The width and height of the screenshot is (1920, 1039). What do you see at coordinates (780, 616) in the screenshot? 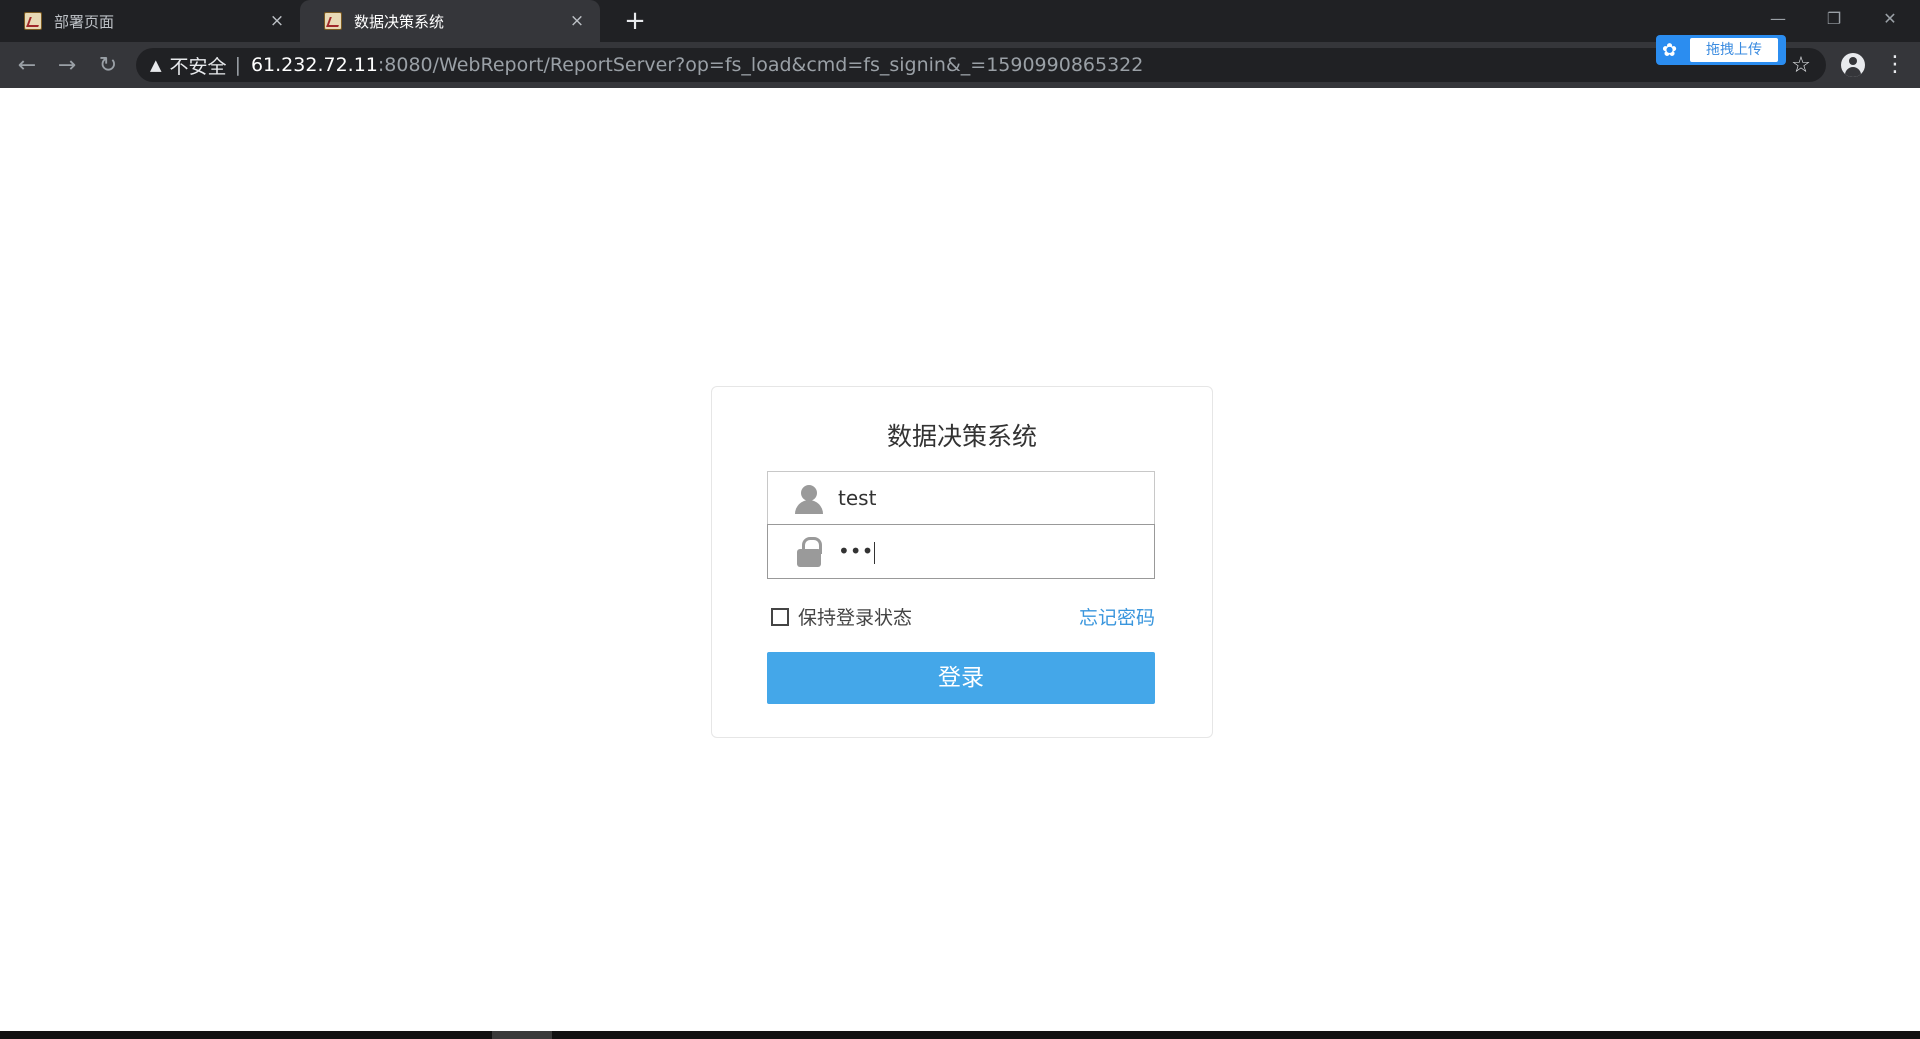
I see `remember-checkbox` at bounding box center [780, 616].